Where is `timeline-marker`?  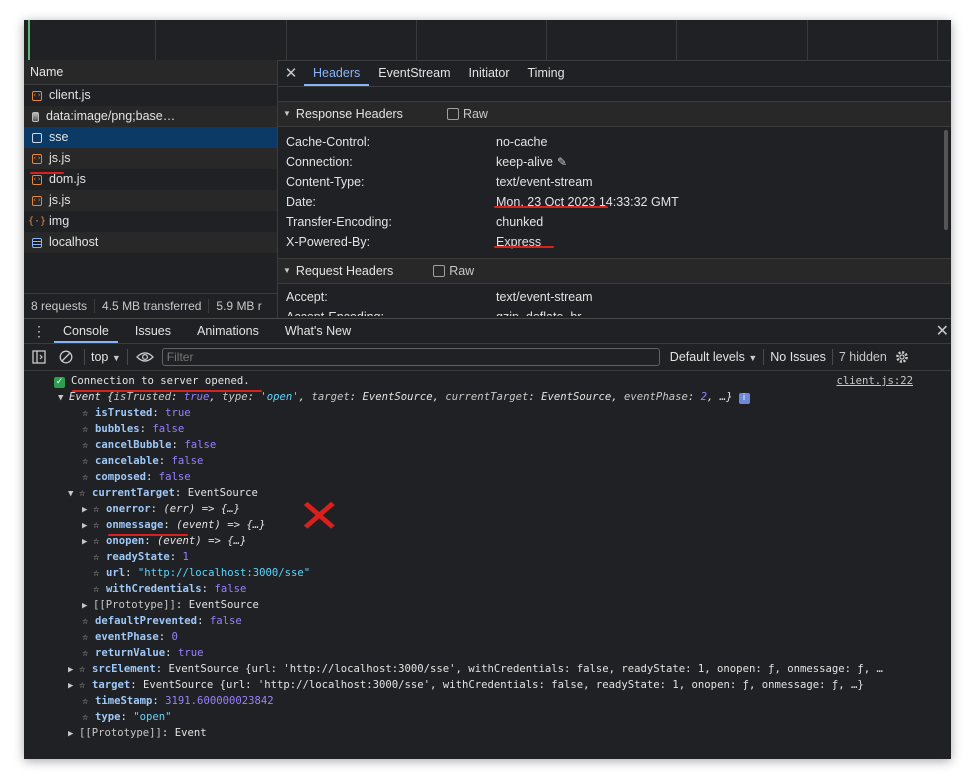
timeline-marker is located at coordinates (29, 40).